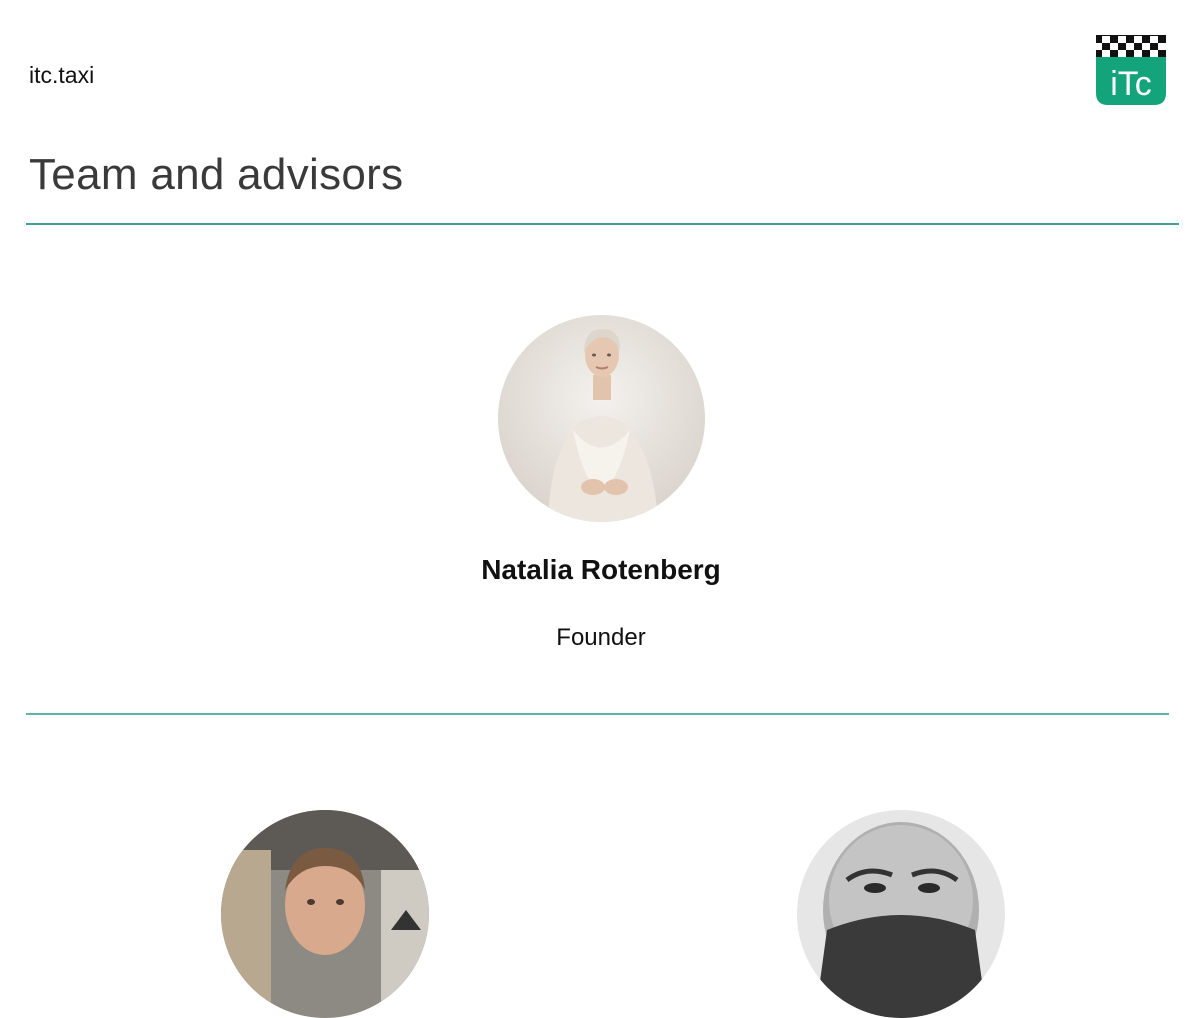  I want to click on founder-role: Founder, so click(601, 637).